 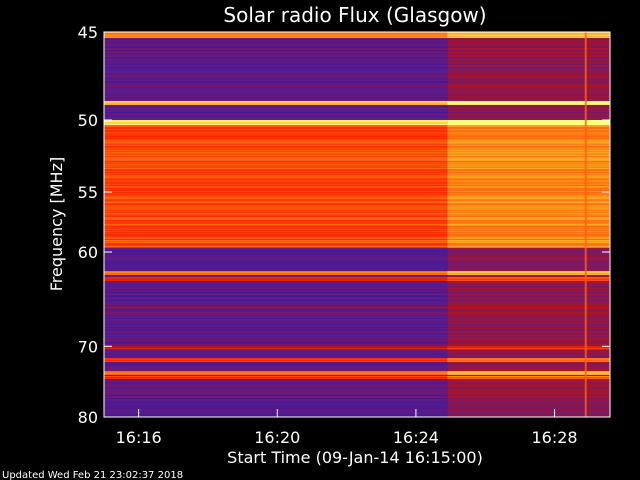 I want to click on x-axis-label: Start Time (09-Jan-14 16:15:00), so click(x=355, y=457).